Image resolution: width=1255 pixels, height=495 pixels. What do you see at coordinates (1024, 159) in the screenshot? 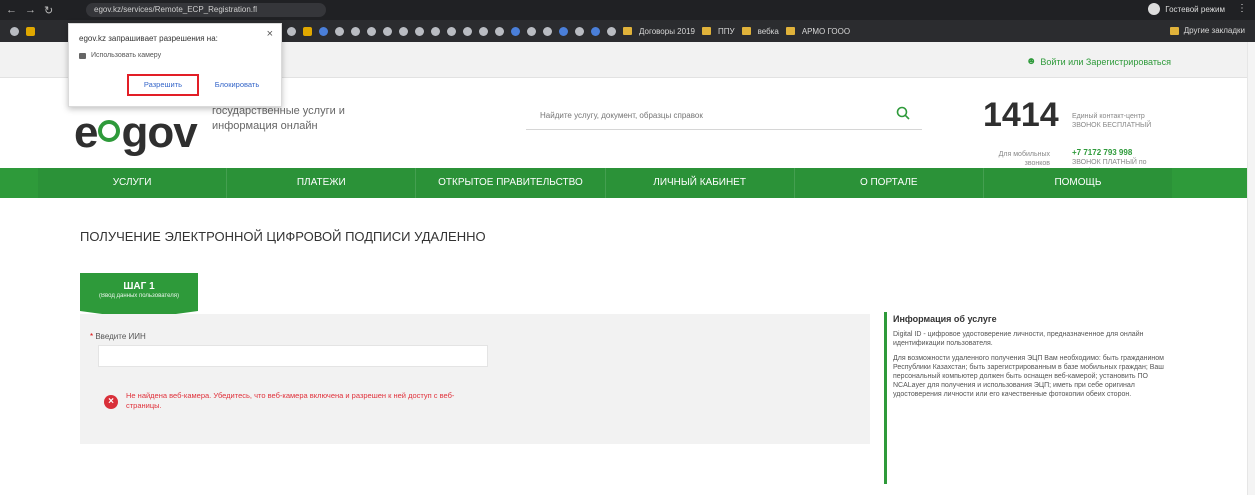
I see `mobile-label: Для мобильных звонков` at bounding box center [1024, 159].